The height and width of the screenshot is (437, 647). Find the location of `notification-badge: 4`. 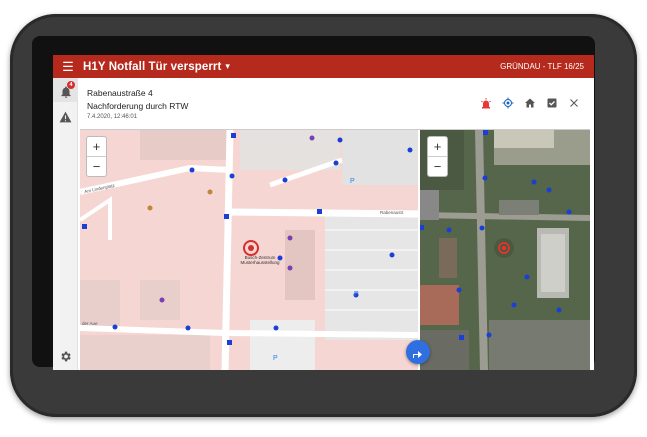

notification-badge: 4 is located at coordinates (71, 85).